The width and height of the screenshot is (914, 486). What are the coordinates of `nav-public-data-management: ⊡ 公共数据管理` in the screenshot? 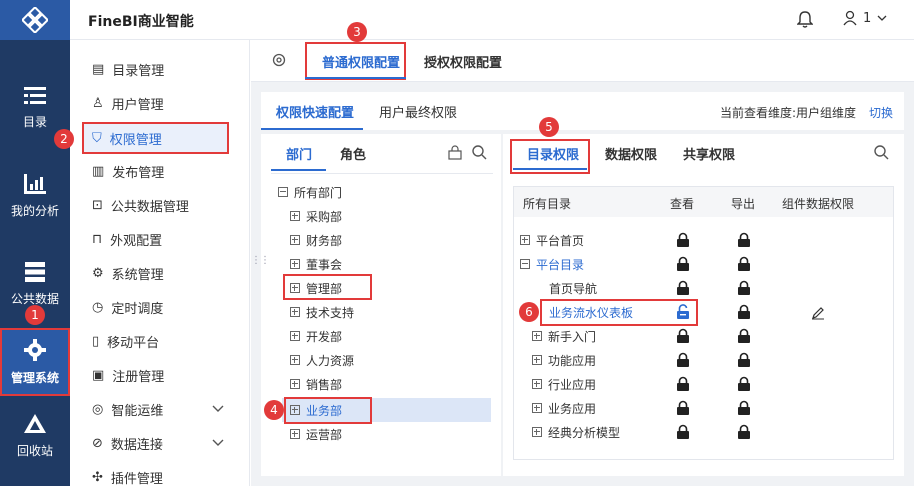 It's located at (140, 205).